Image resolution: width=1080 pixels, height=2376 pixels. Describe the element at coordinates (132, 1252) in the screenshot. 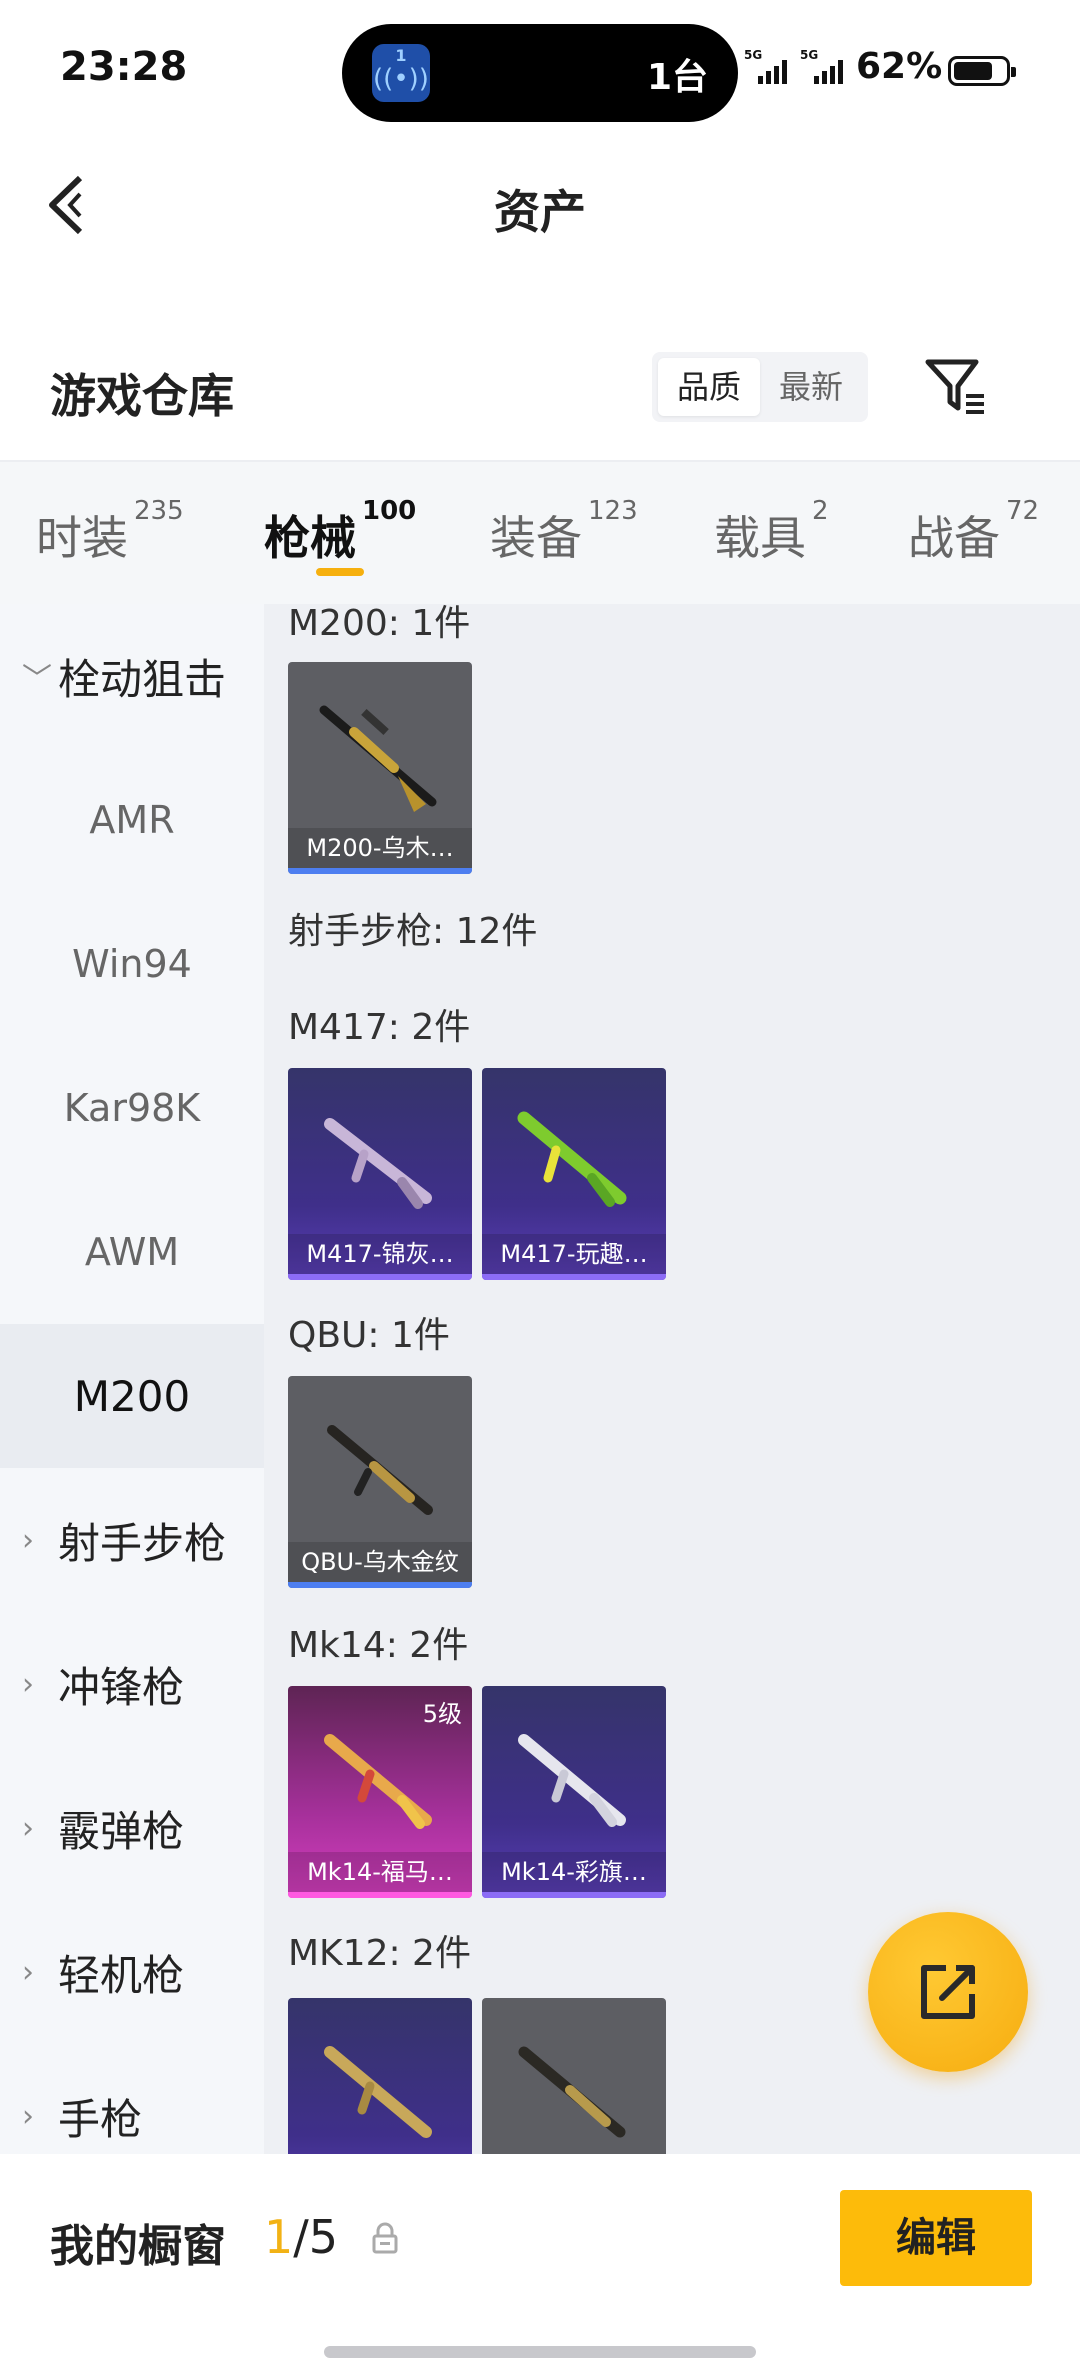

I see `sidebar-item-awm: AWM` at that location.